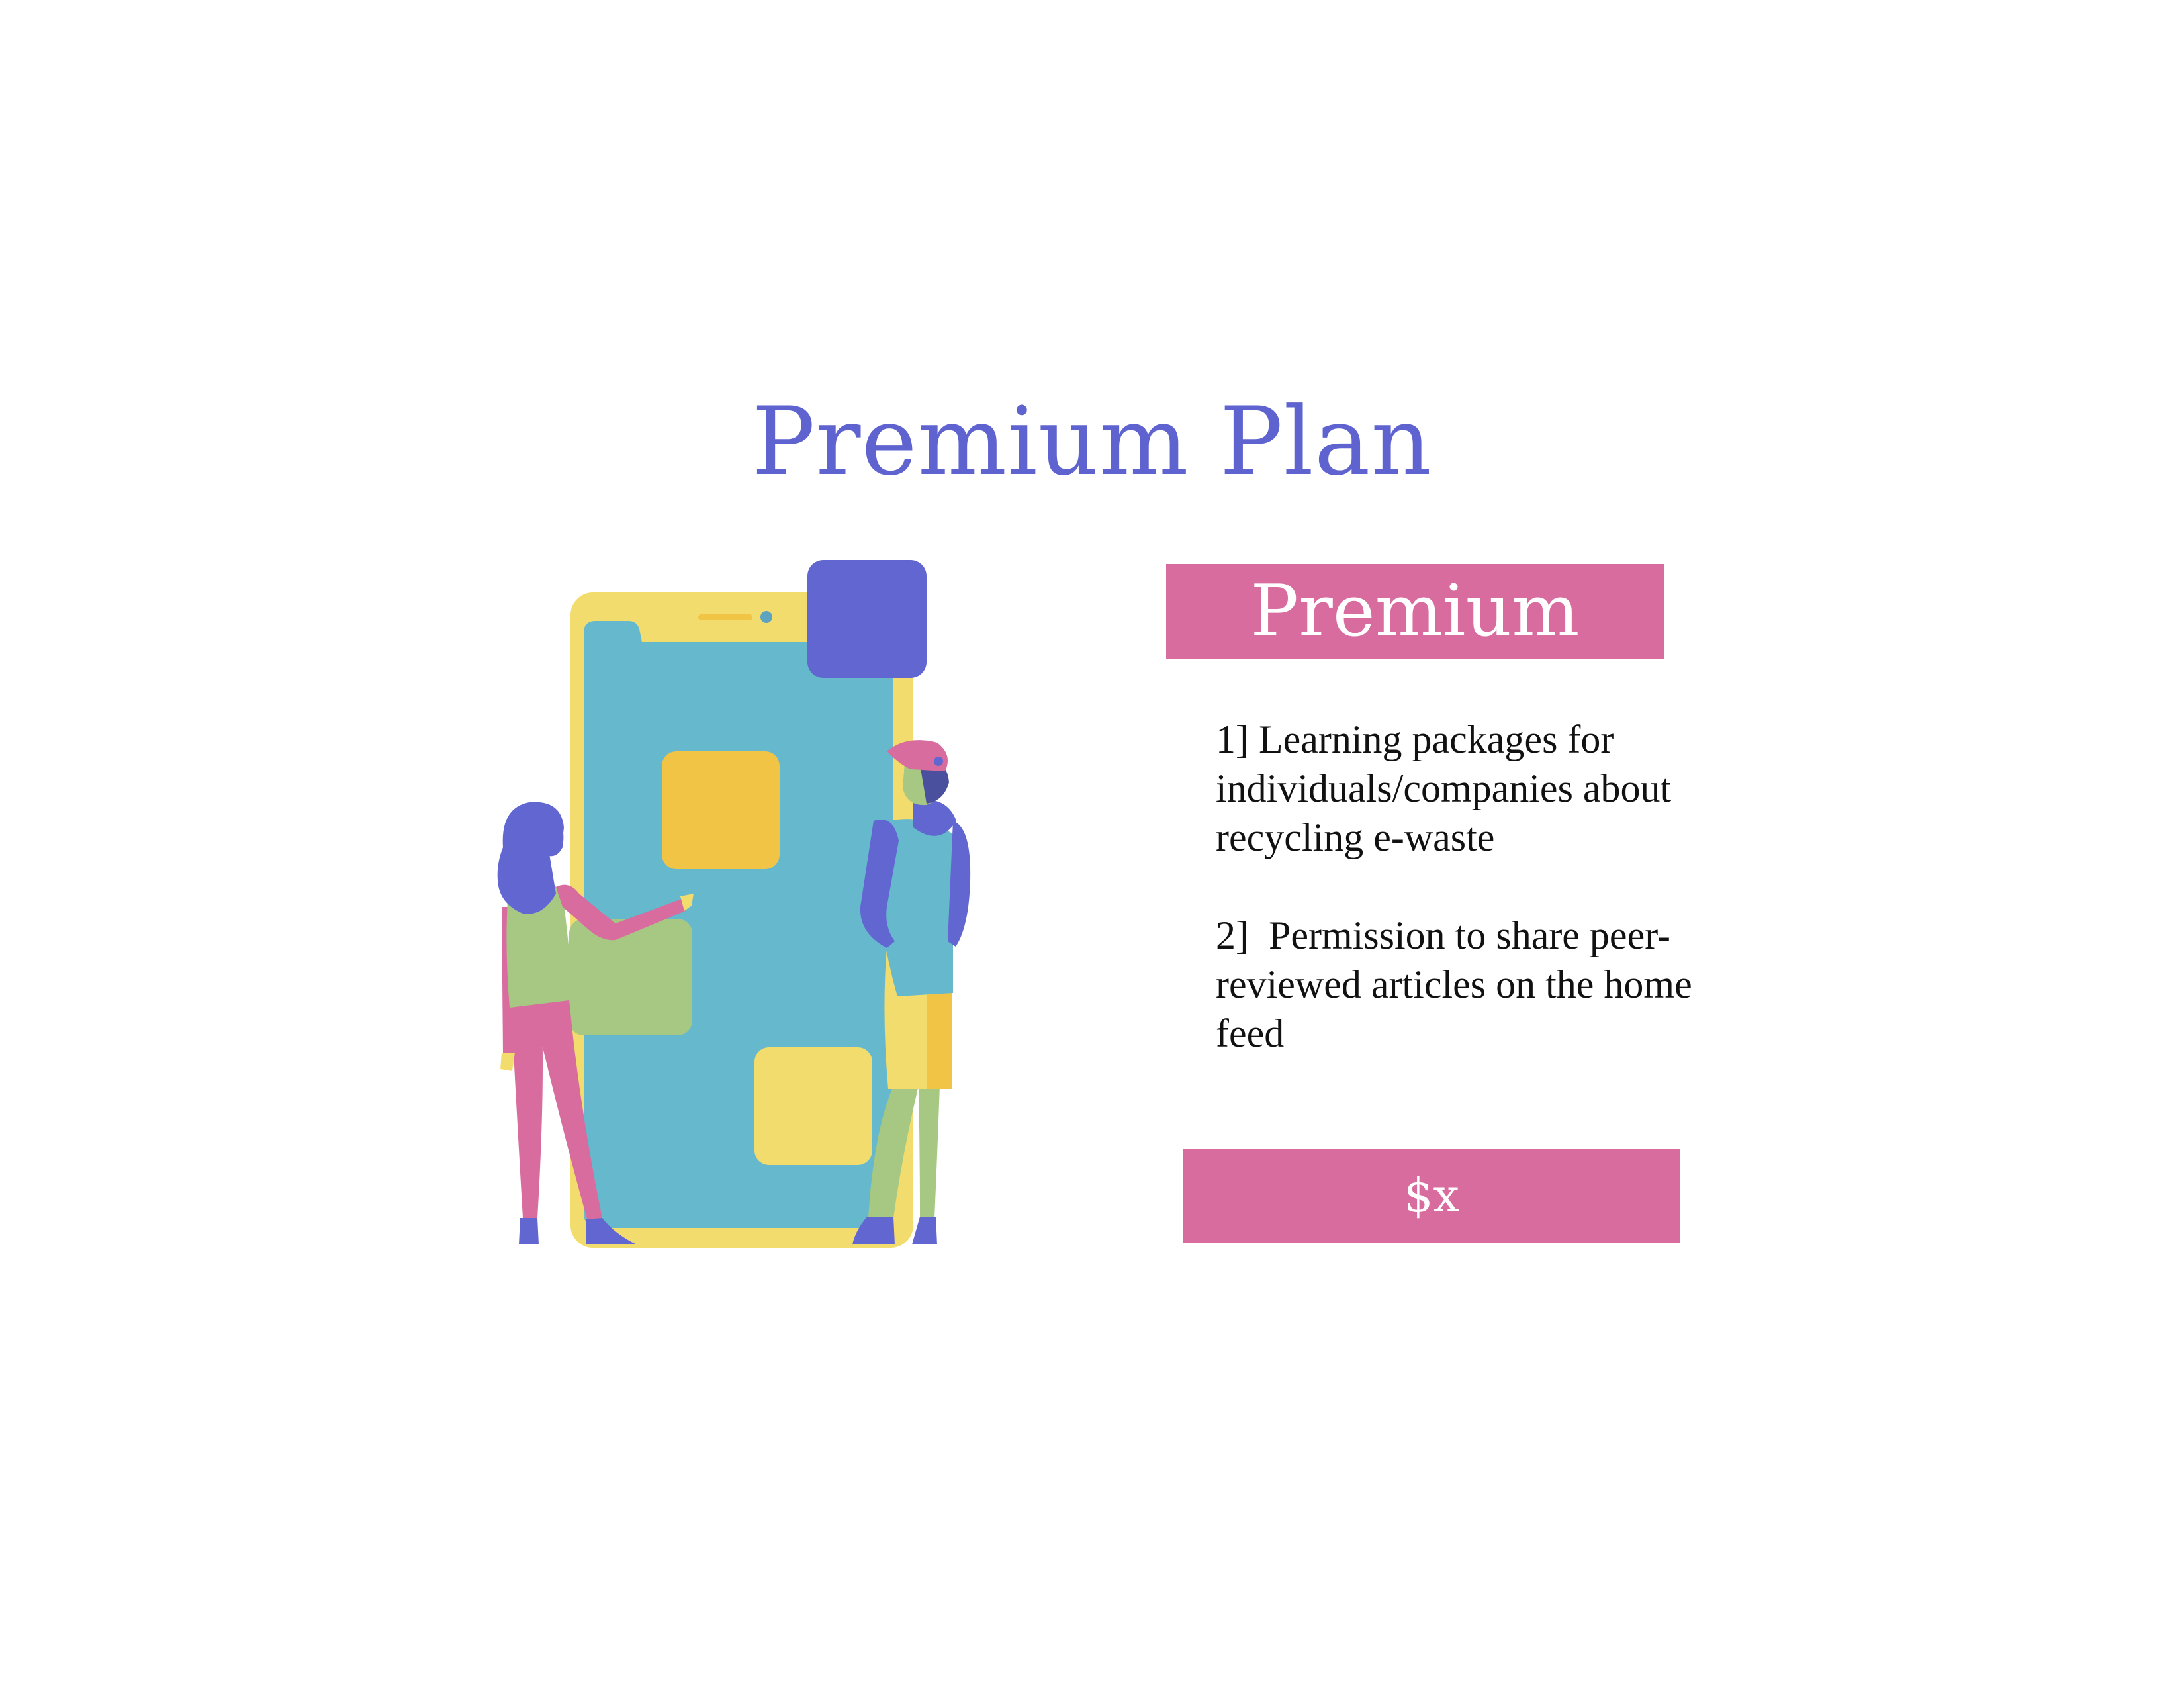  Describe the element at coordinates (1092, 442) in the screenshot. I see `page-title: Premium Plan` at that location.